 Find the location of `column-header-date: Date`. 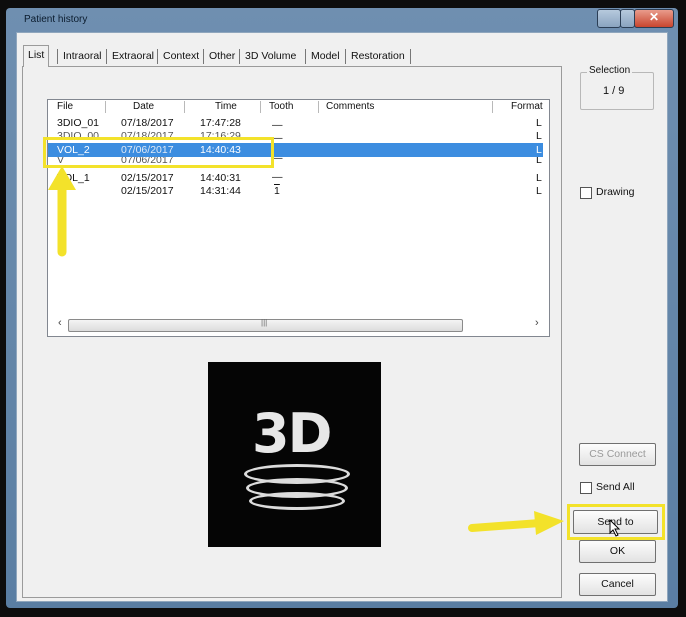

column-header-date: Date is located at coordinates (143, 107).